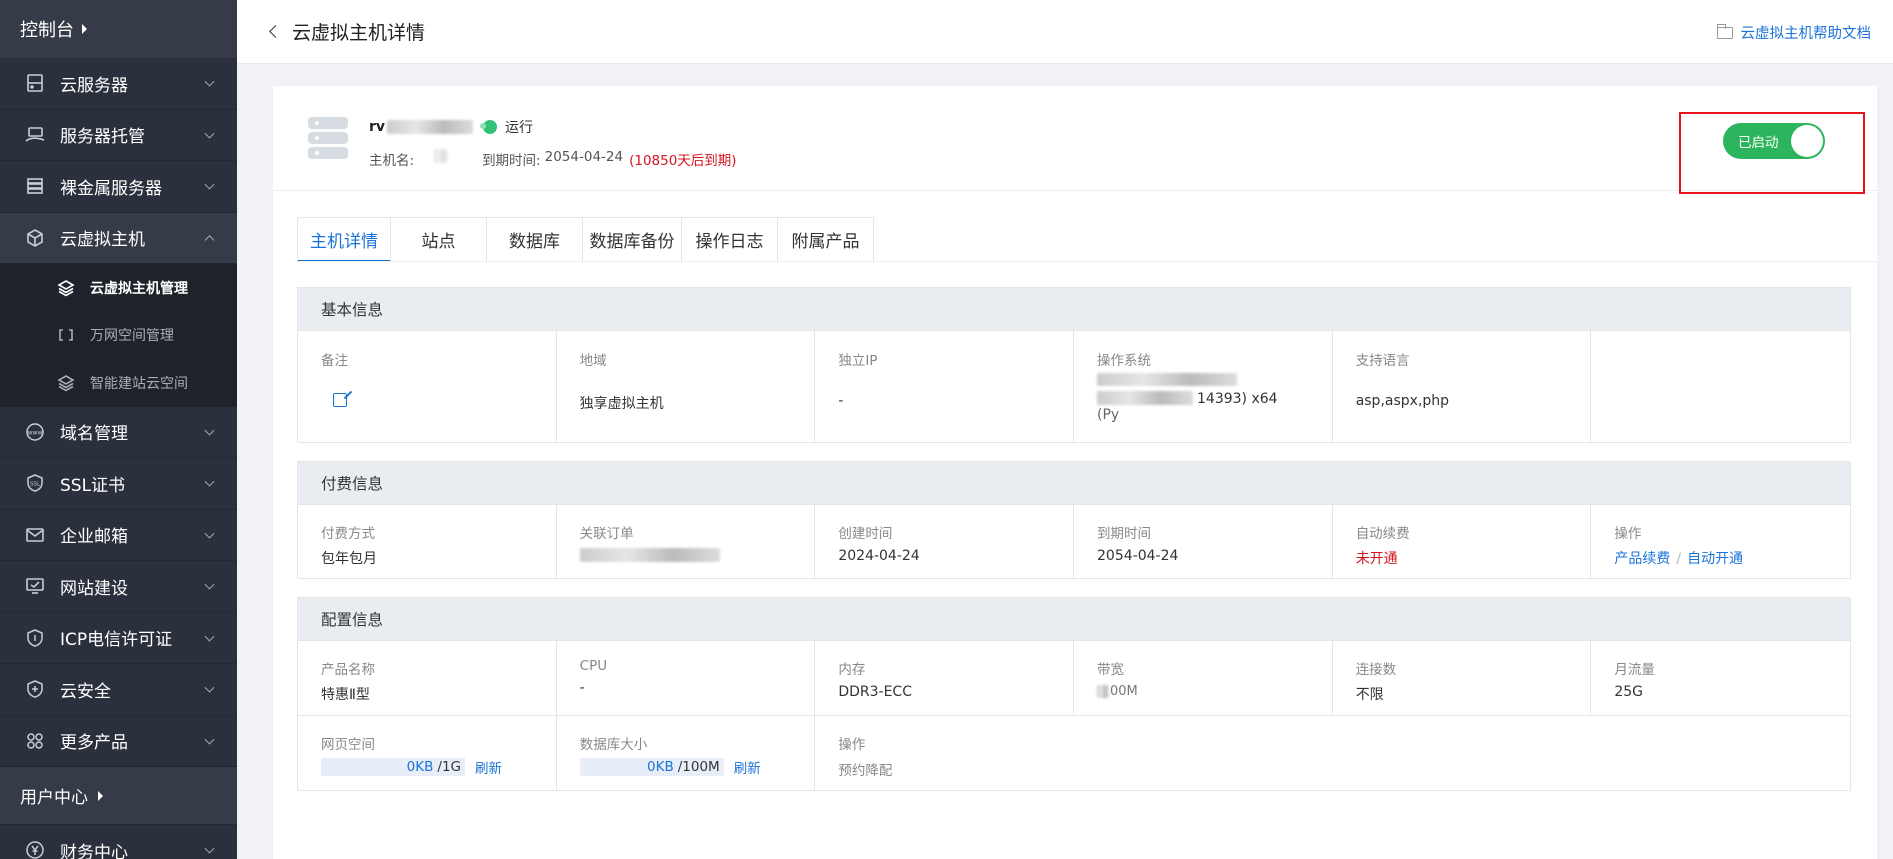 The width and height of the screenshot is (1893, 859). I want to click on ops-label: 操作, so click(1628, 534).